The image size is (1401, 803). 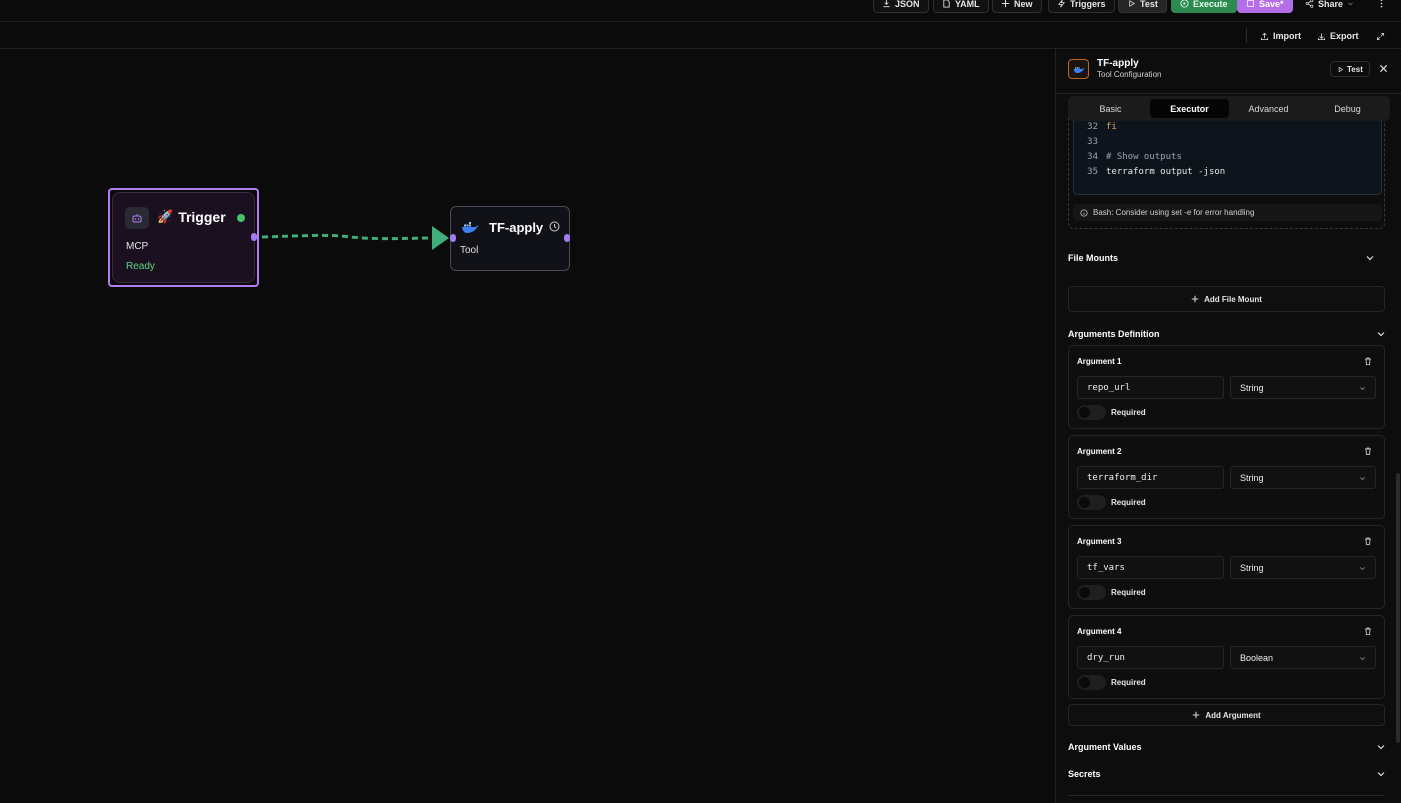 I want to click on secrets-title: Secrets, so click(x=1084, y=774).